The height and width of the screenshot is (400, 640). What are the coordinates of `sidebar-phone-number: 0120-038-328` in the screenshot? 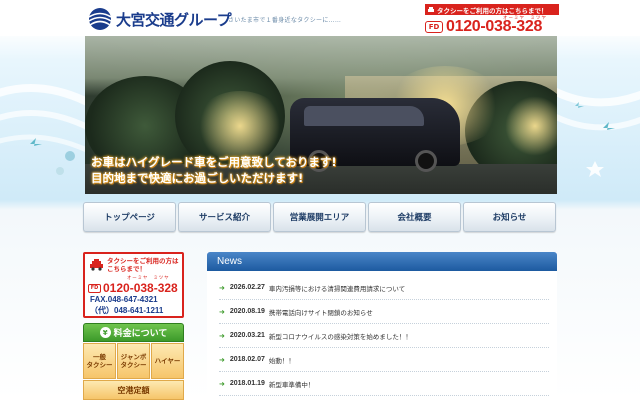 It's located at (140, 288).